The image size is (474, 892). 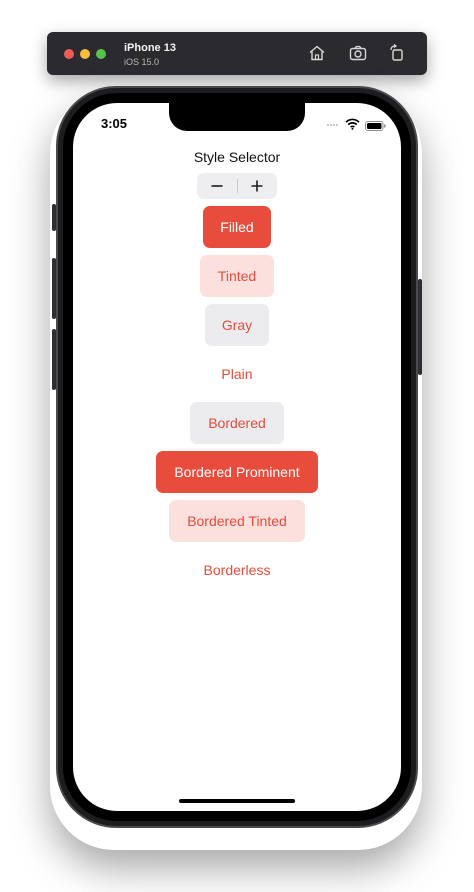 What do you see at coordinates (237, 276) in the screenshot?
I see `tinted-button: Tinted` at bounding box center [237, 276].